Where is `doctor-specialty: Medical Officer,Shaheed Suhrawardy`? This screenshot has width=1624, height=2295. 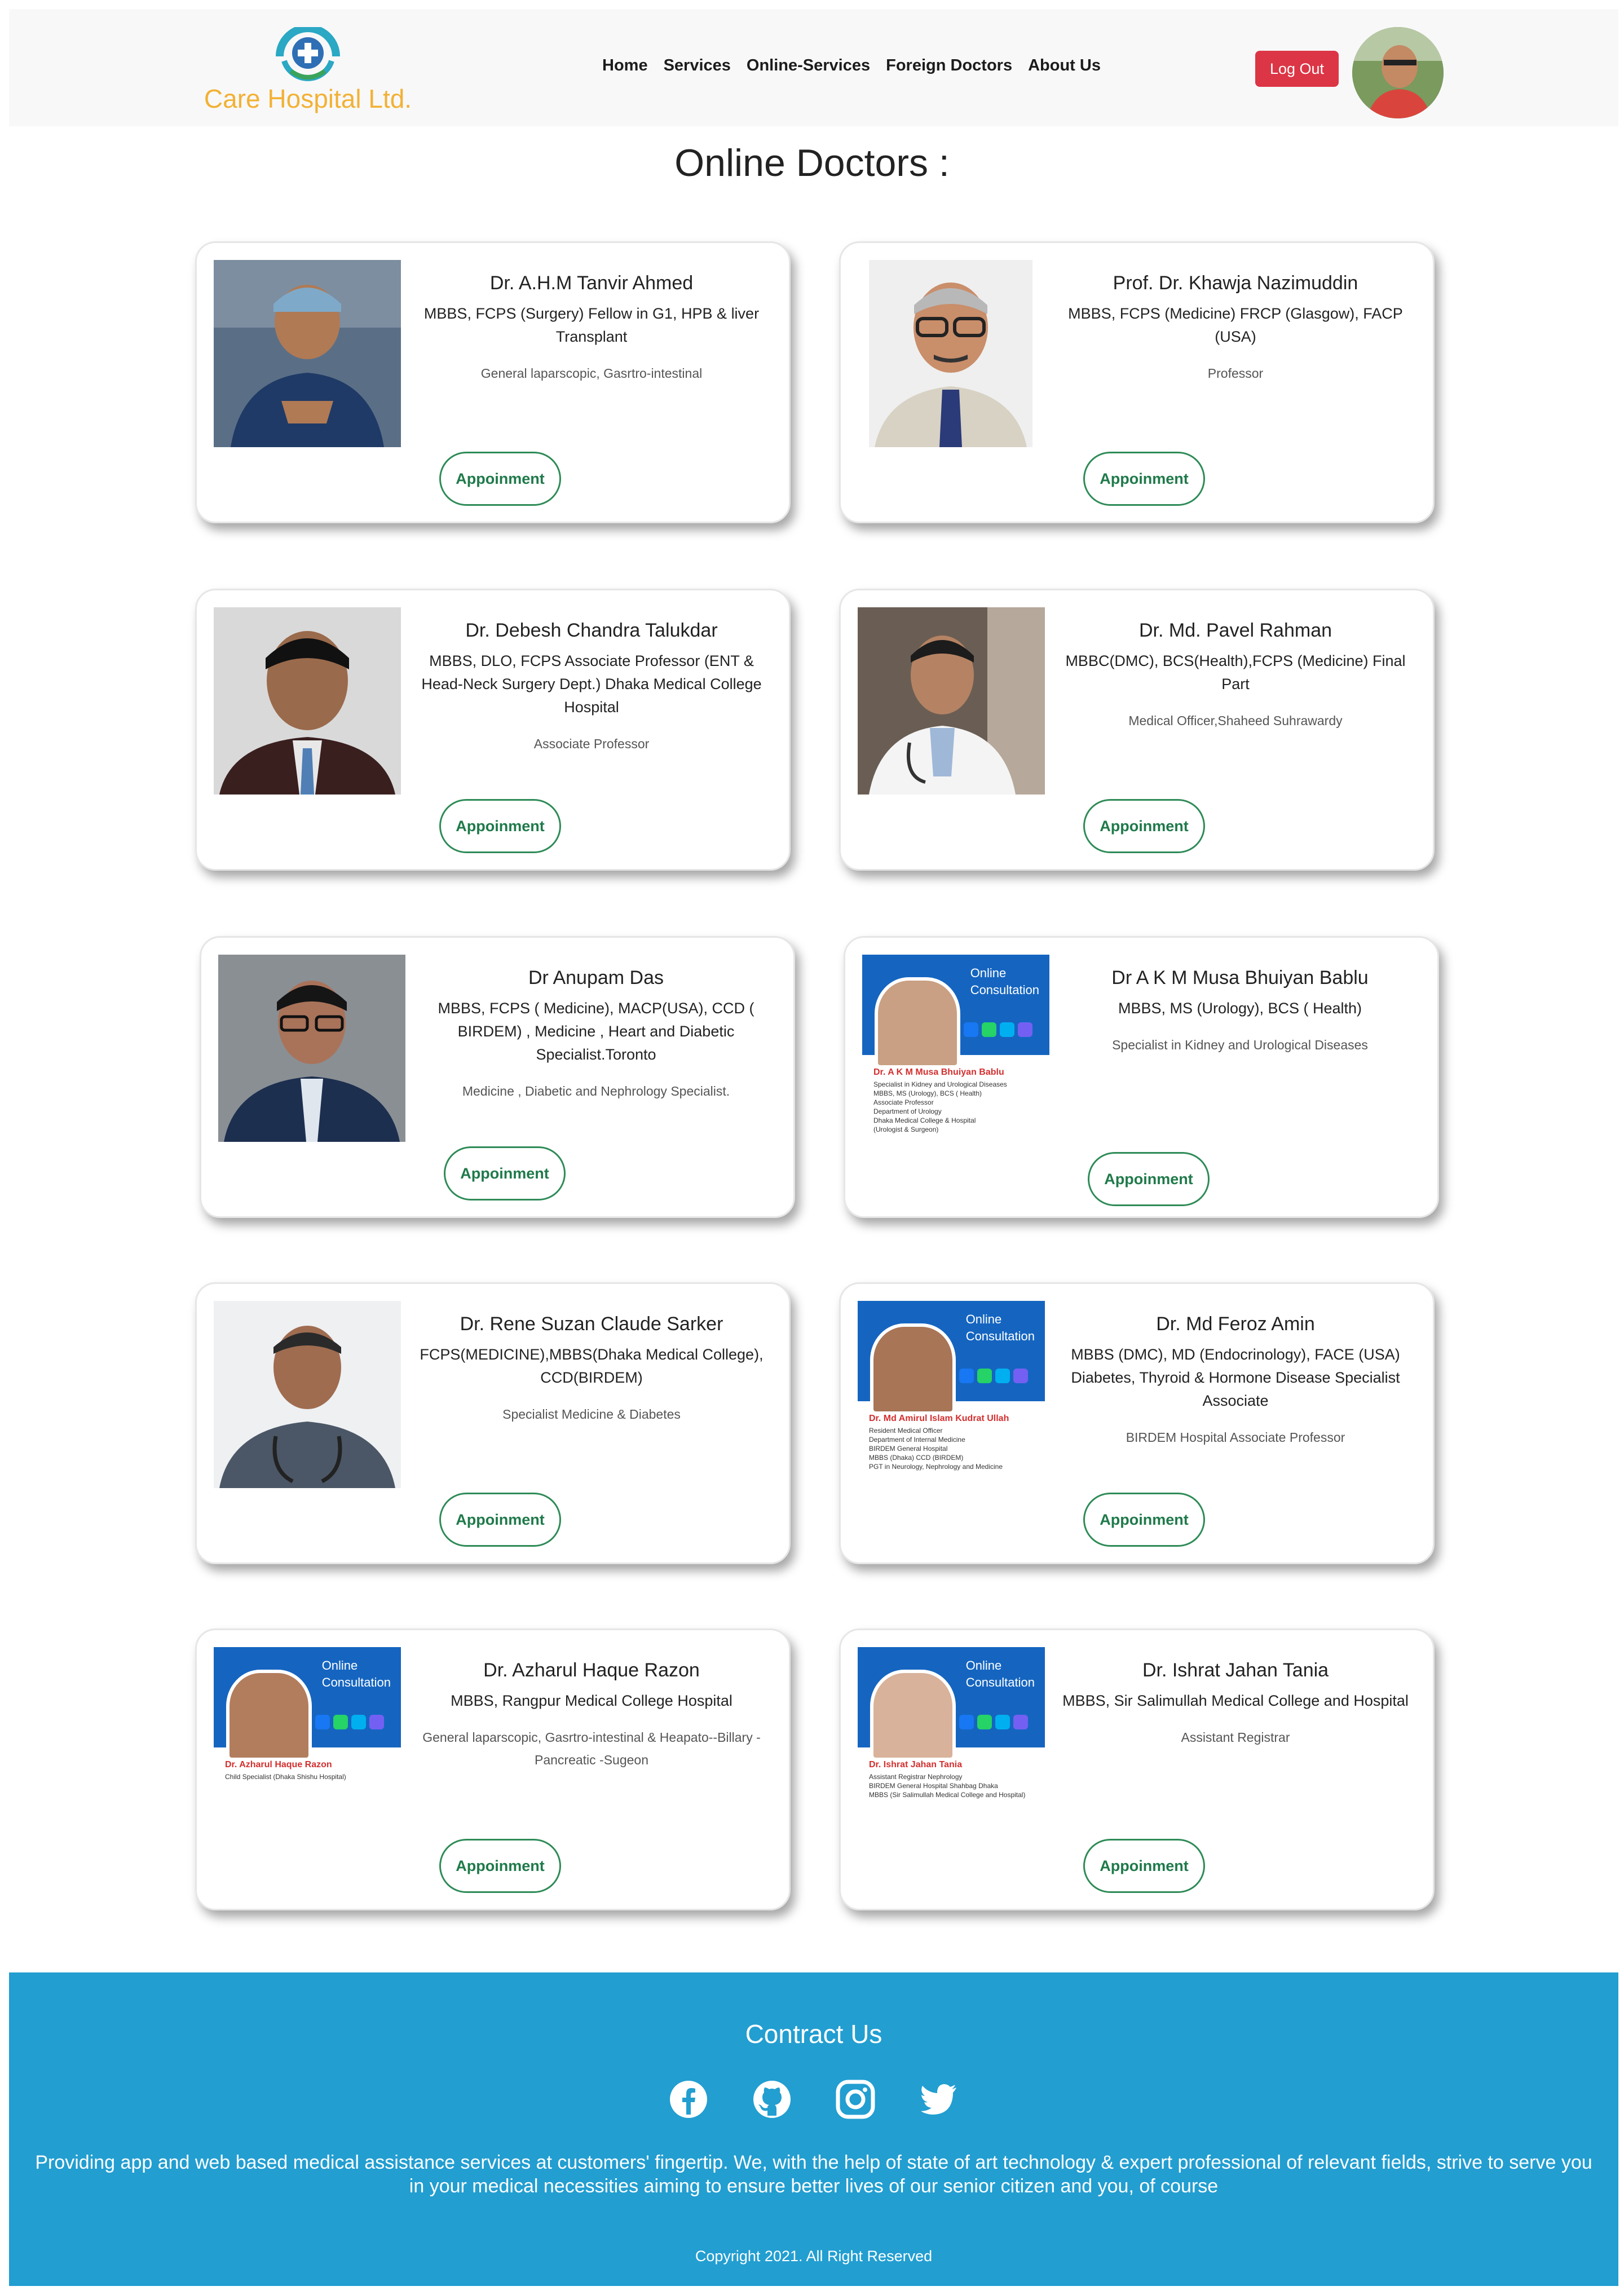
doctor-specialty: Medical Officer,Shaheed Suhrawardy is located at coordinates (1236, 720).